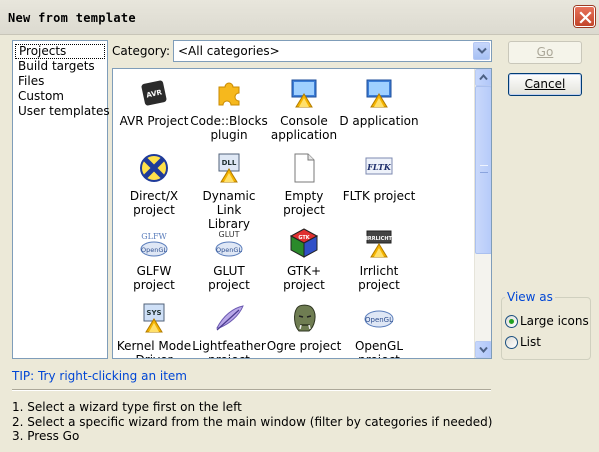 This screenshot has height=452, width=599. Describe the element at coordinates (154, 184) in the screenshot. I see `wizard-directx-project: Direct/X project` at that location.